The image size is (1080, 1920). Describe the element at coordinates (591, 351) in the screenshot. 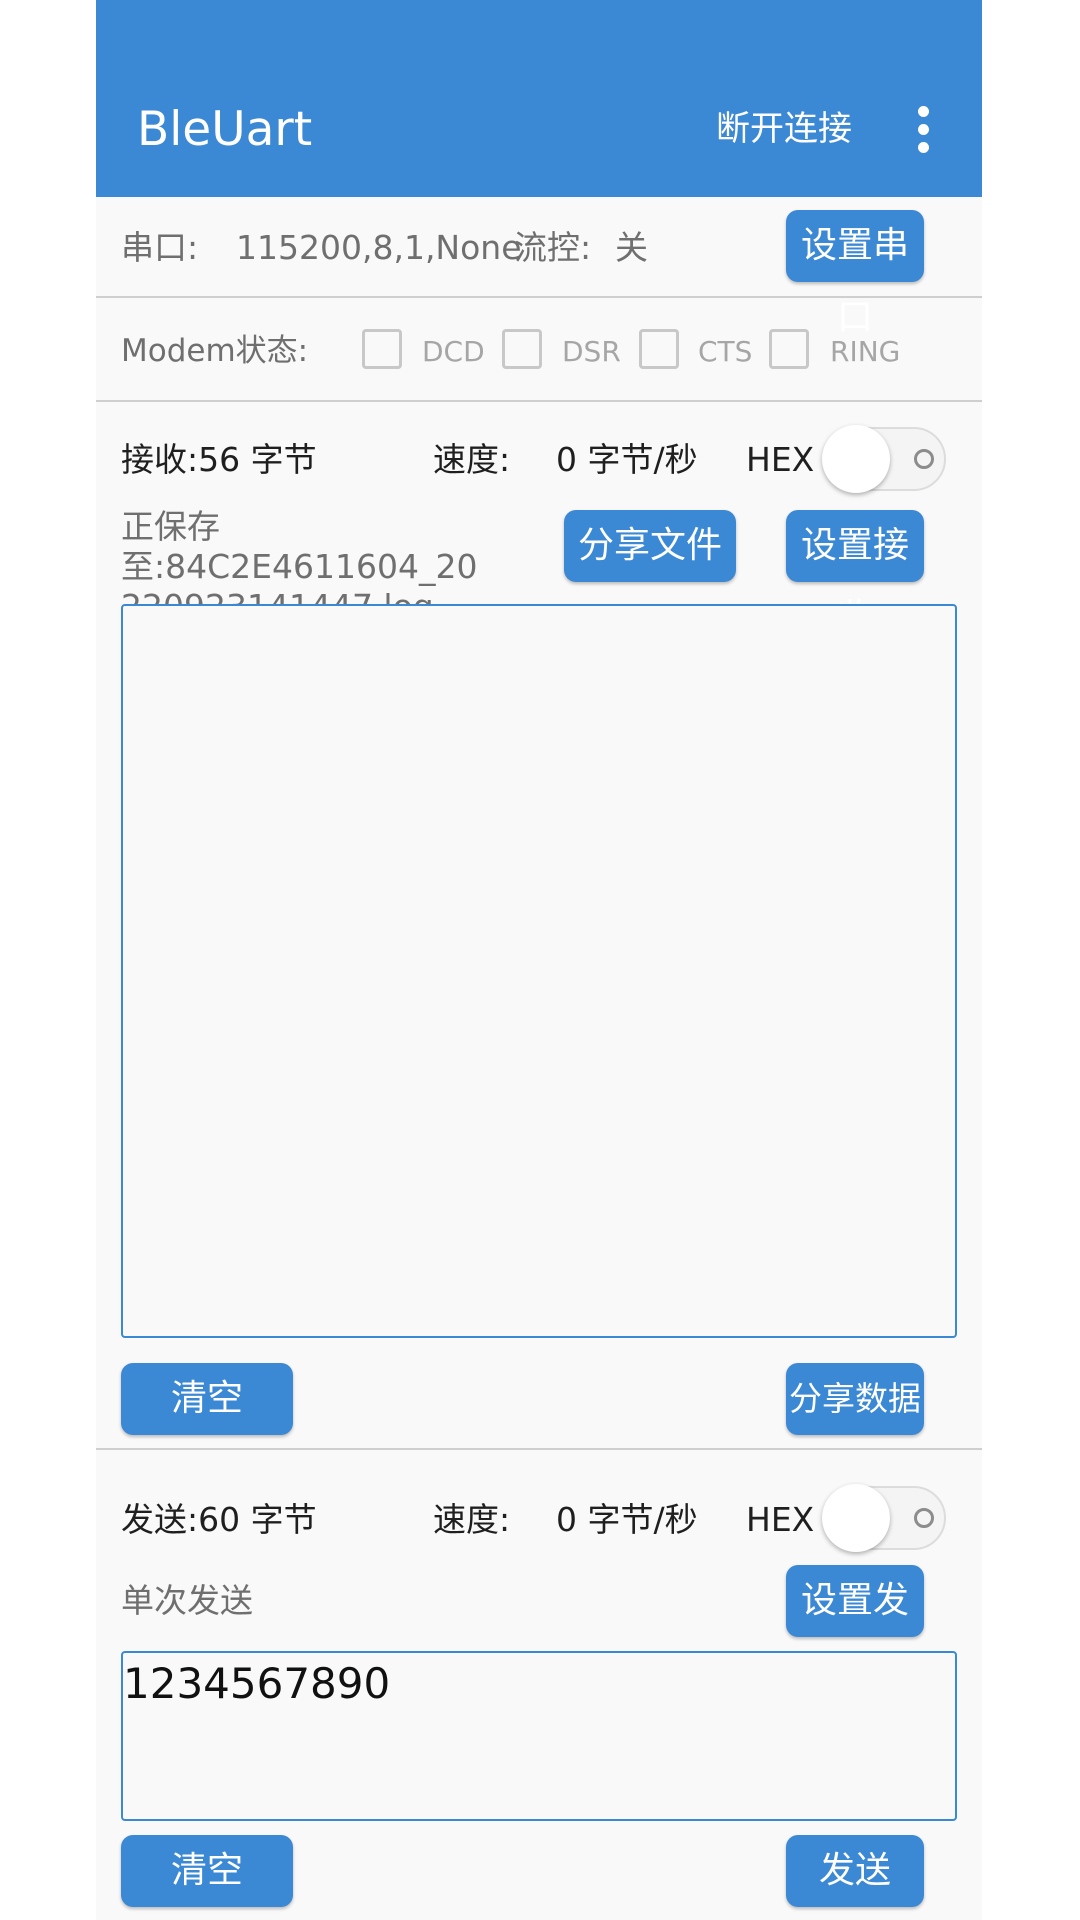

I see `dsr-label: DSR` at that location.